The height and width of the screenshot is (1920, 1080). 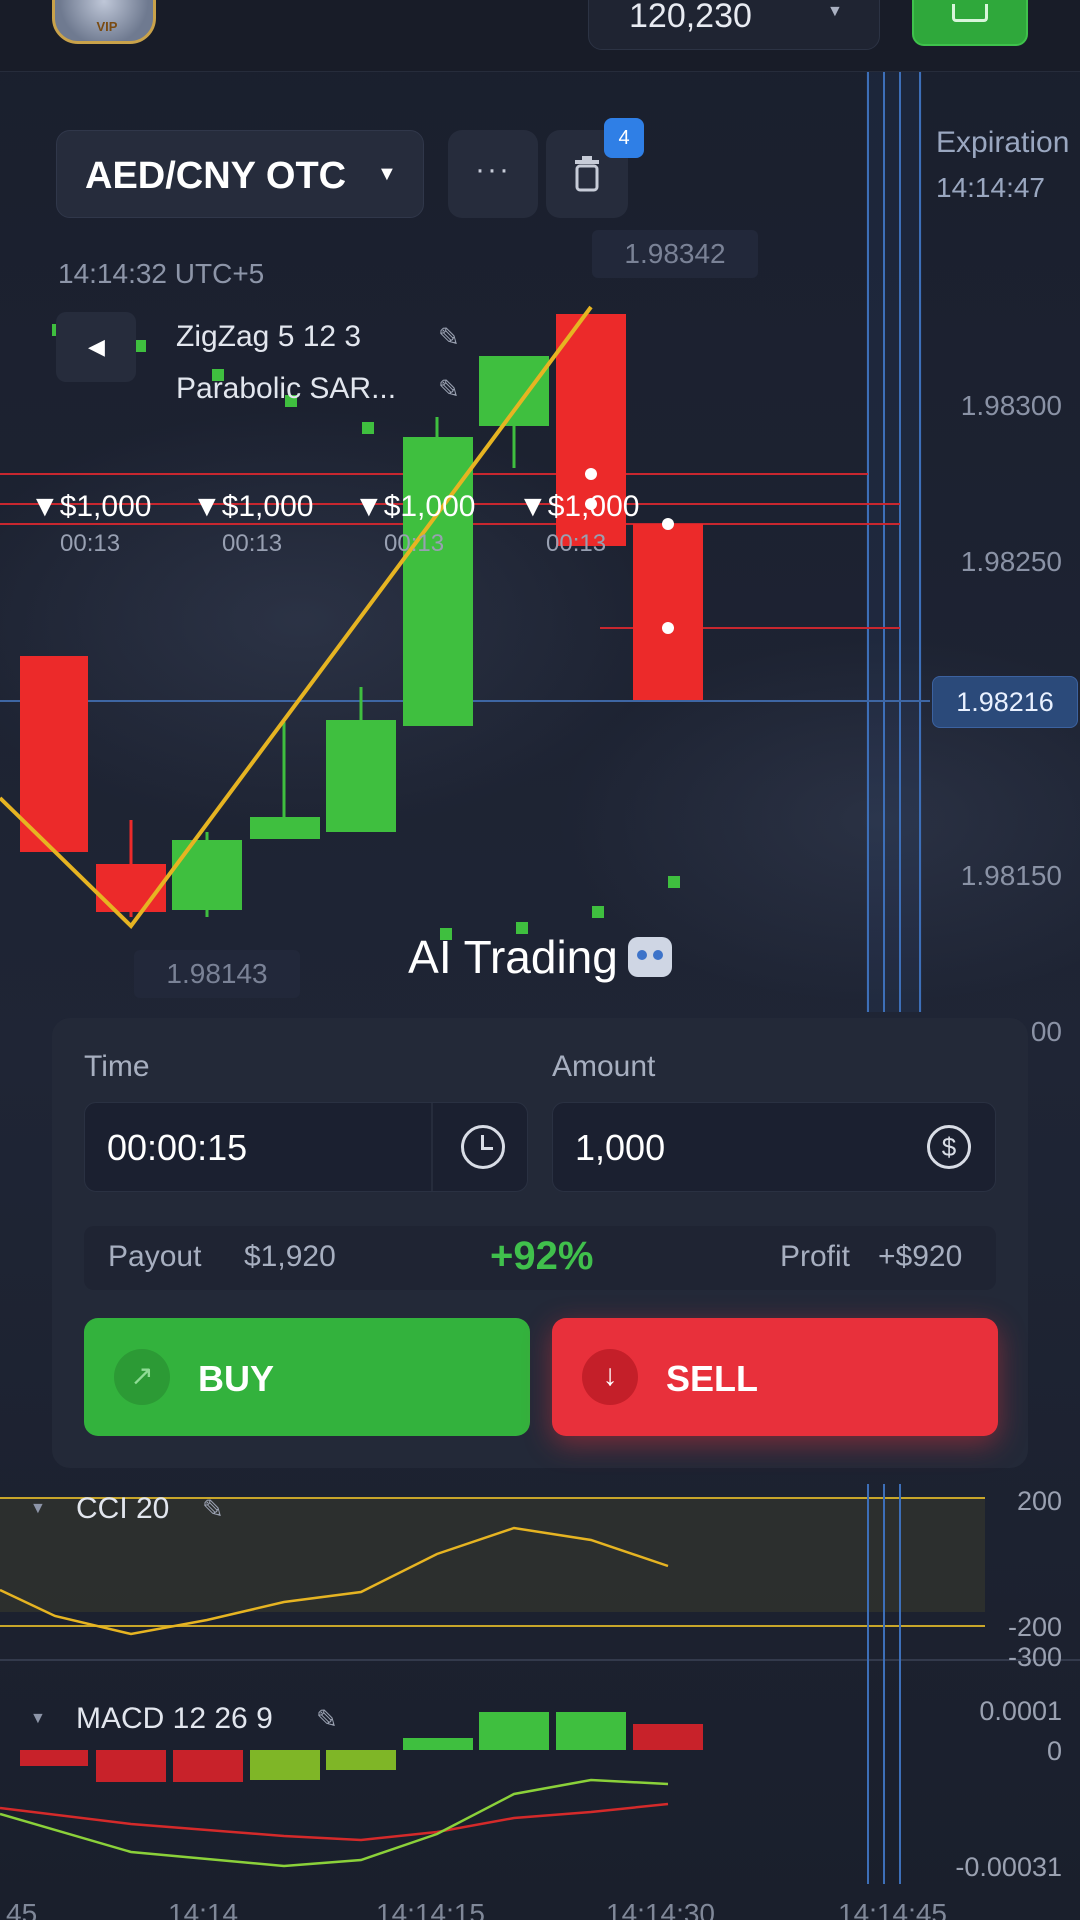 I want to click on dollar-icon: $, so click(x=949, y=1147).